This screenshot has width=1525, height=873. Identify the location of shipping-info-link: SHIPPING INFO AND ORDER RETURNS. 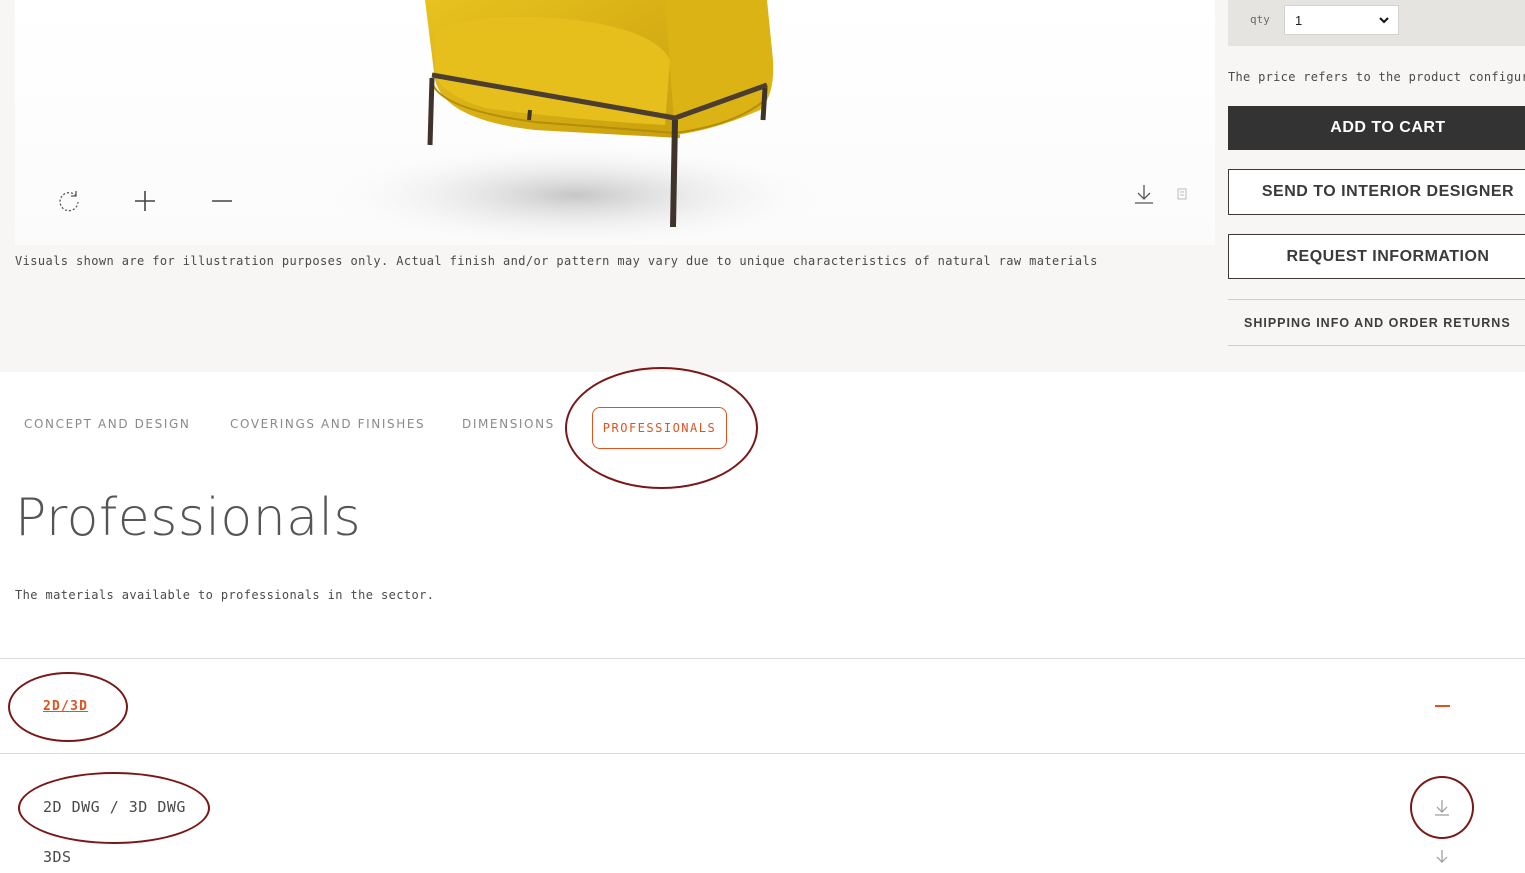
(1376, 322).